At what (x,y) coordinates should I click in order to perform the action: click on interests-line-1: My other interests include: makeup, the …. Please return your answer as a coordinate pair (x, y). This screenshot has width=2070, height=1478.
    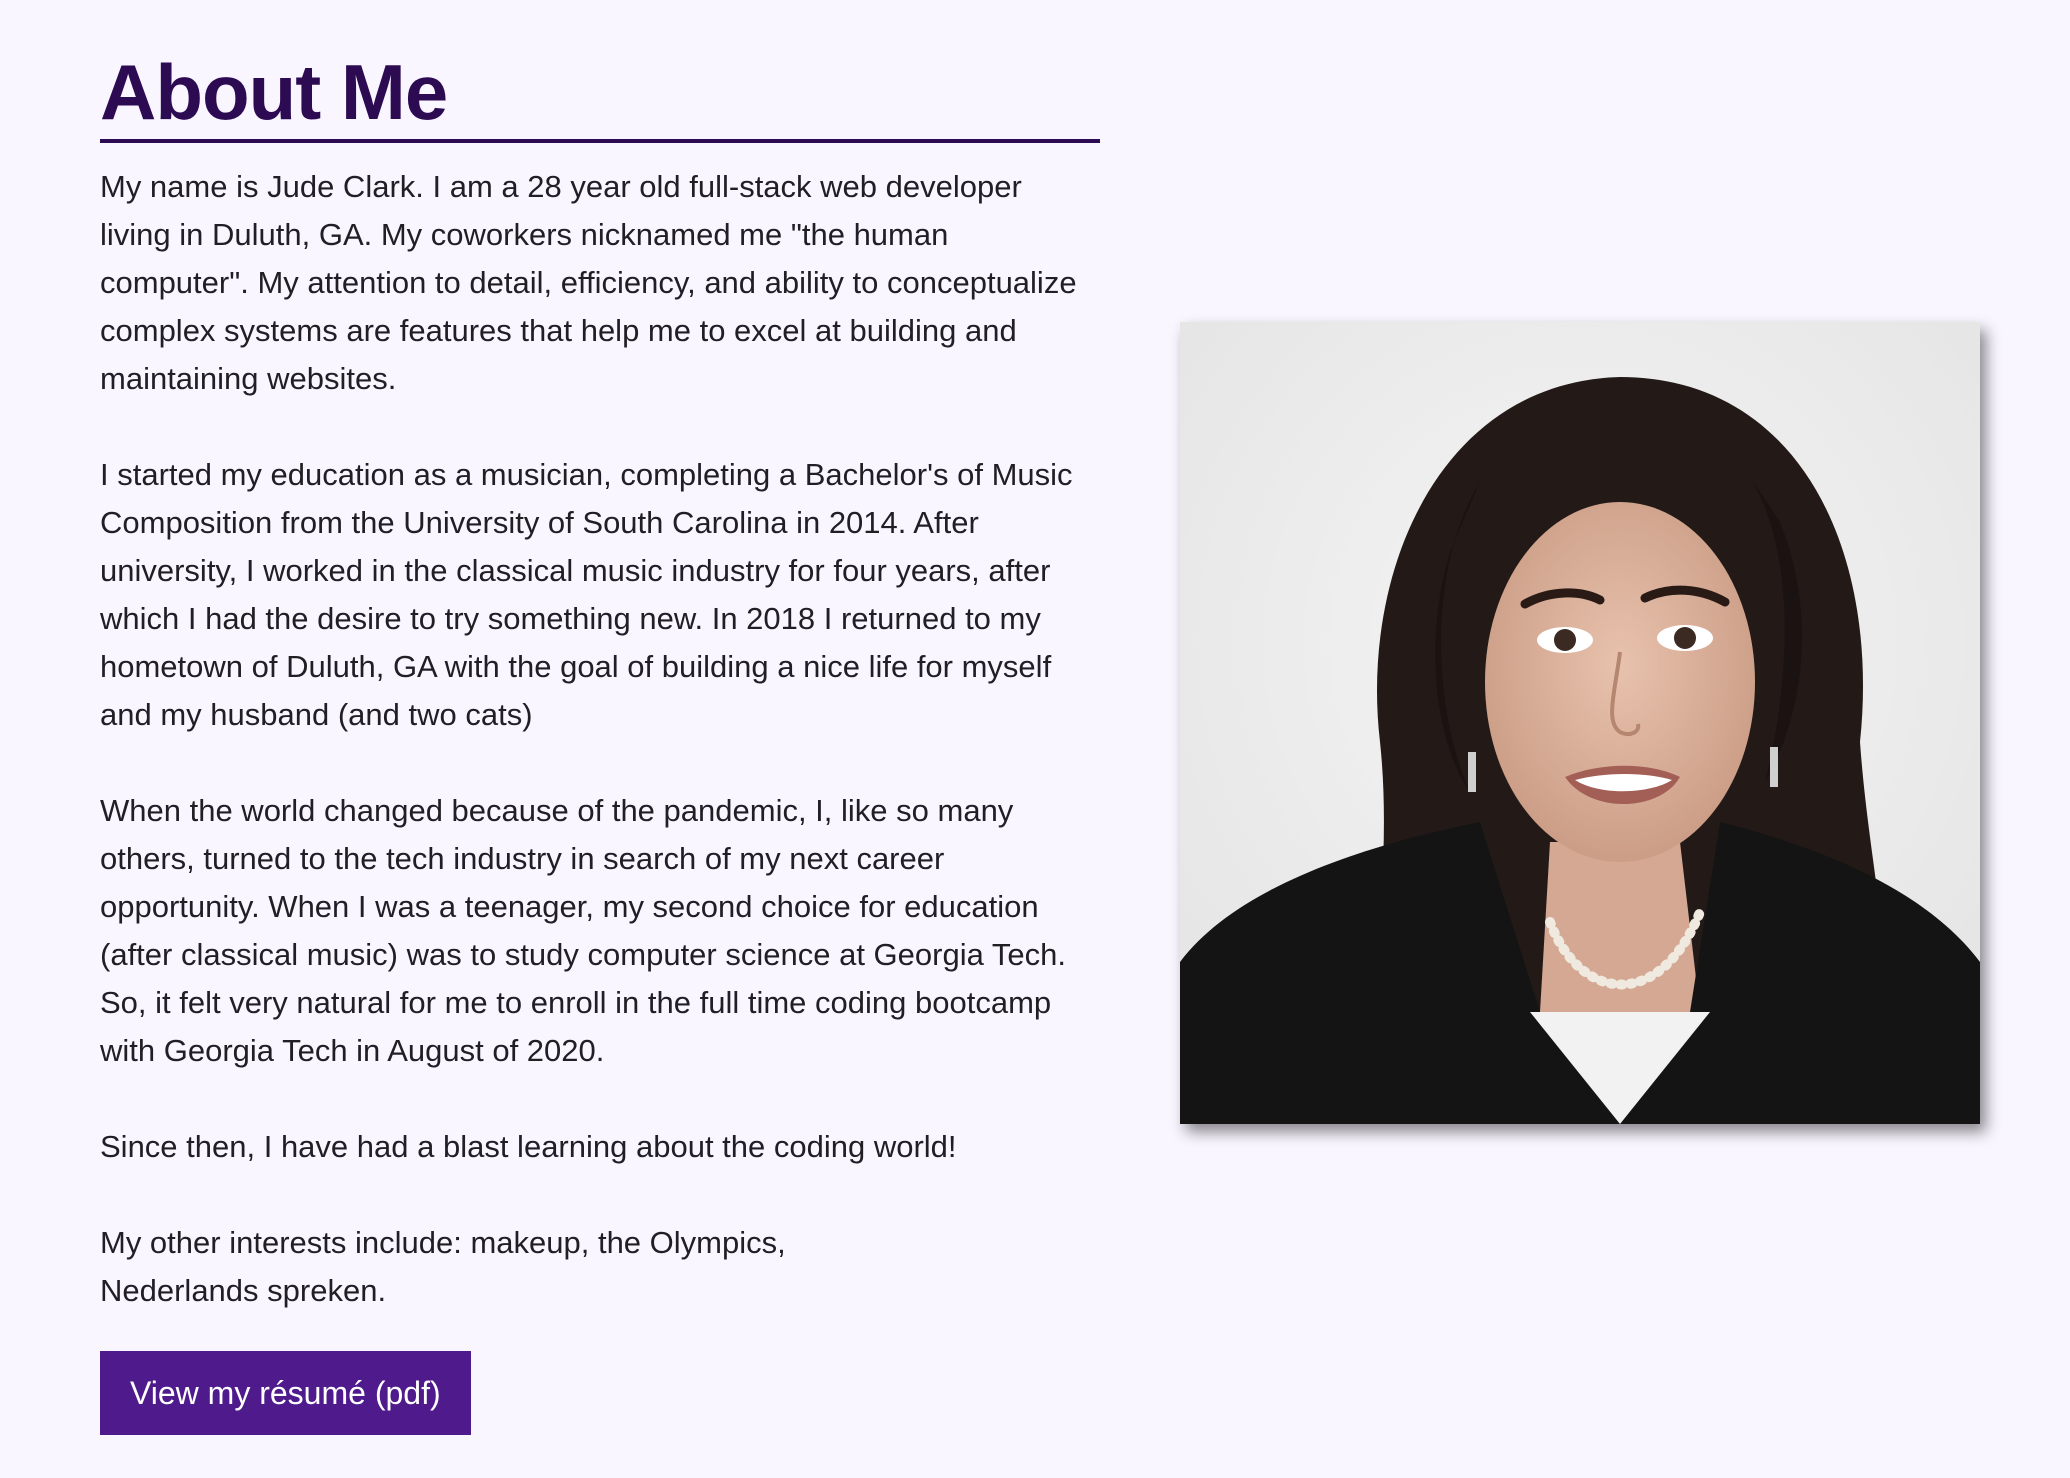
    Looking at the image, I should click on (443, 1242).